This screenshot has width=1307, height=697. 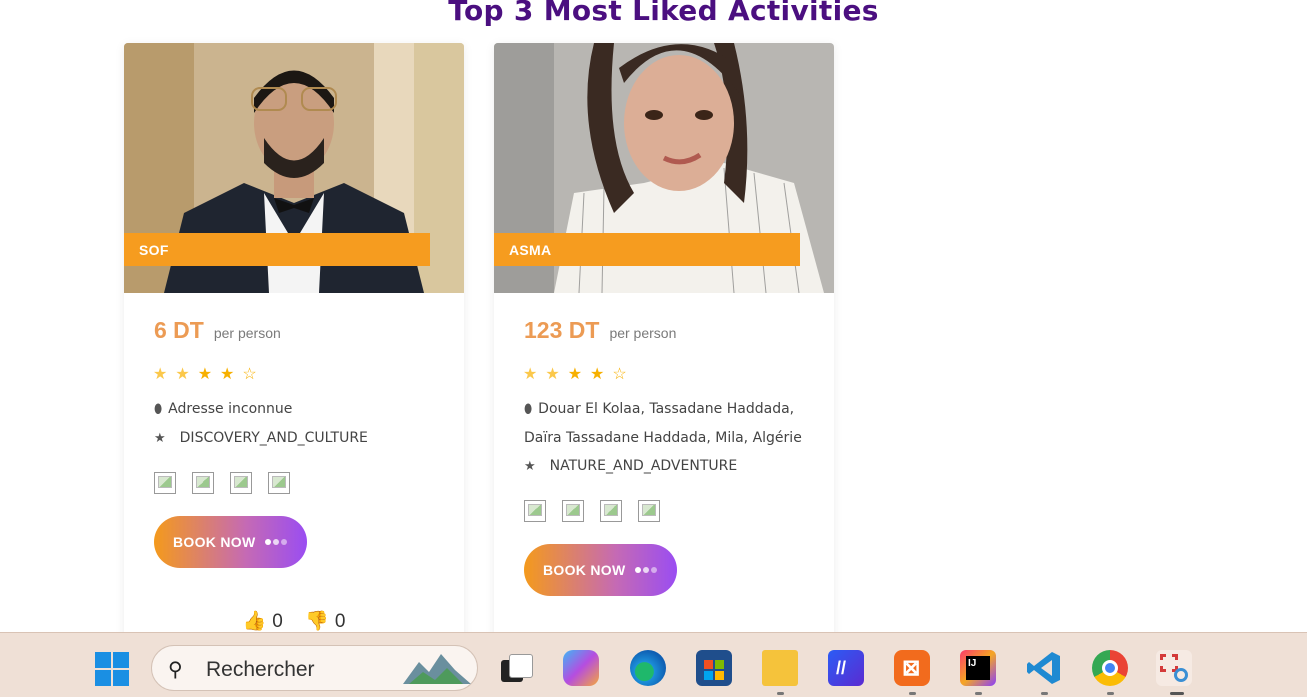 What do you see at coordinates (1044, 668) in the screenshot?
I see `vscode-icon` at bounding box center [1044, 668].